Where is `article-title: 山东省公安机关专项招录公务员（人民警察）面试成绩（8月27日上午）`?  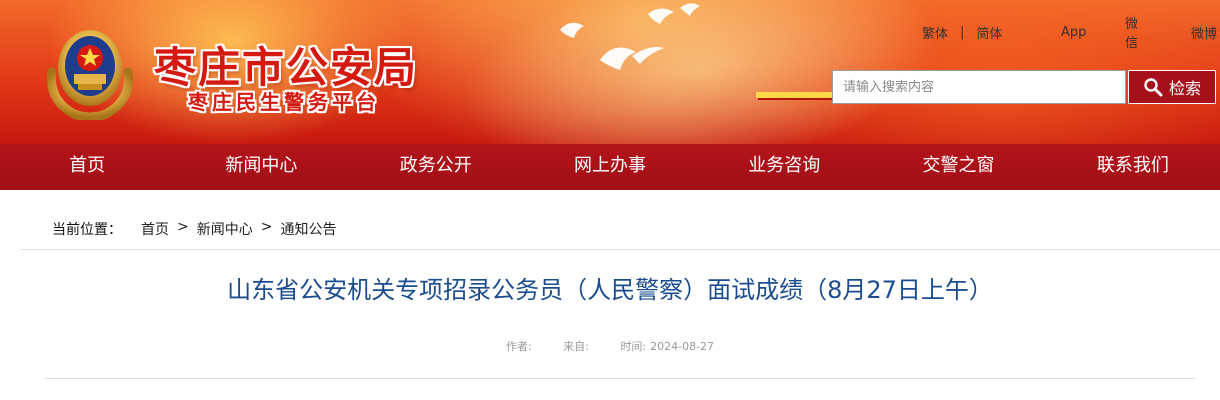
article-title: 山东省公安机关专项招录公务员（人民警察）面试成绩（8月27日上午） is located at coordinates (610, 290).